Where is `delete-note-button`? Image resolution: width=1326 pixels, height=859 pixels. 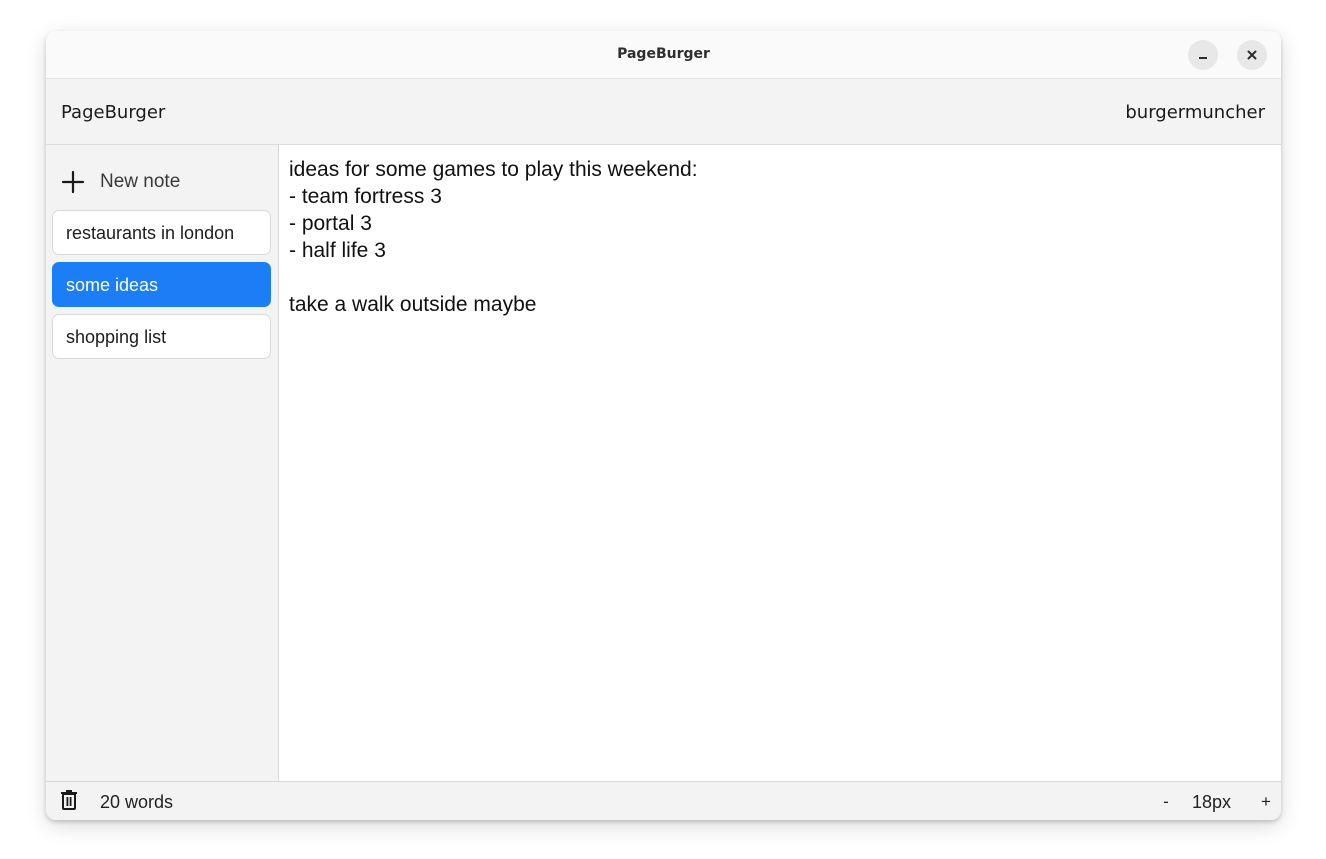 delete-note-button is located at coordinates (69, 802).